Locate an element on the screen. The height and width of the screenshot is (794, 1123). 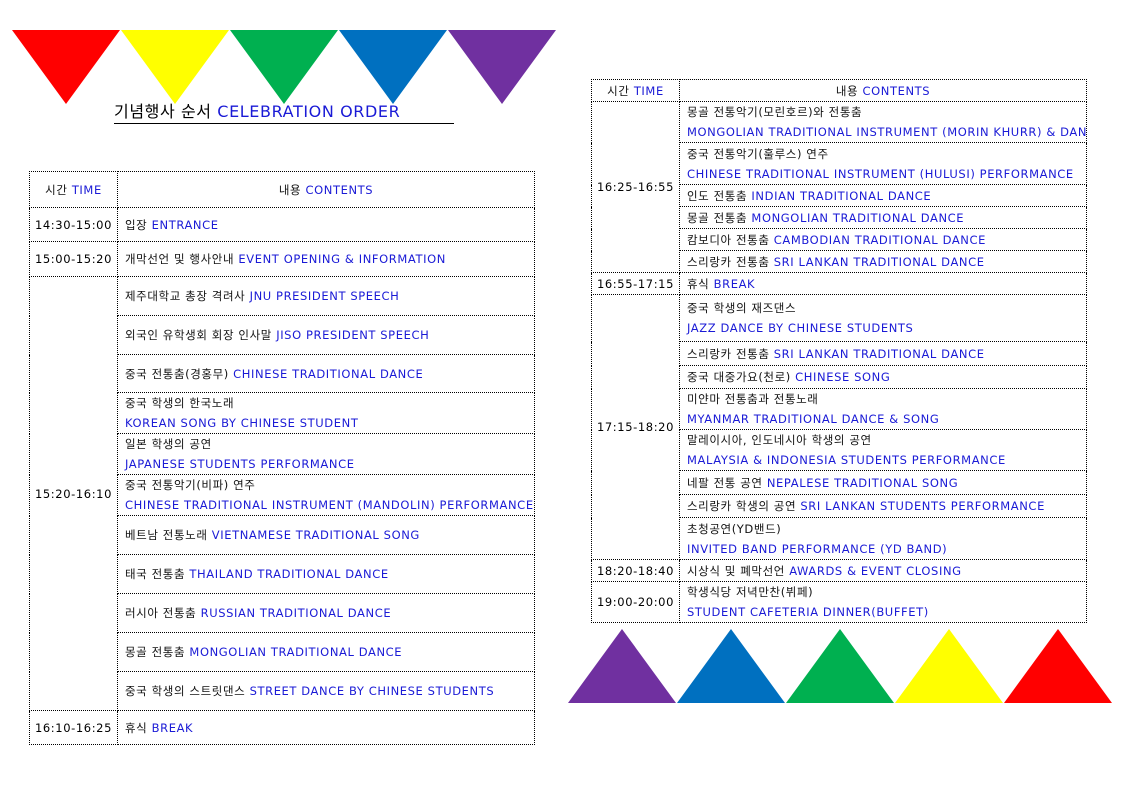
program-korean: 제주대학교 총장 격려사 is located at coordinates (185, 296).